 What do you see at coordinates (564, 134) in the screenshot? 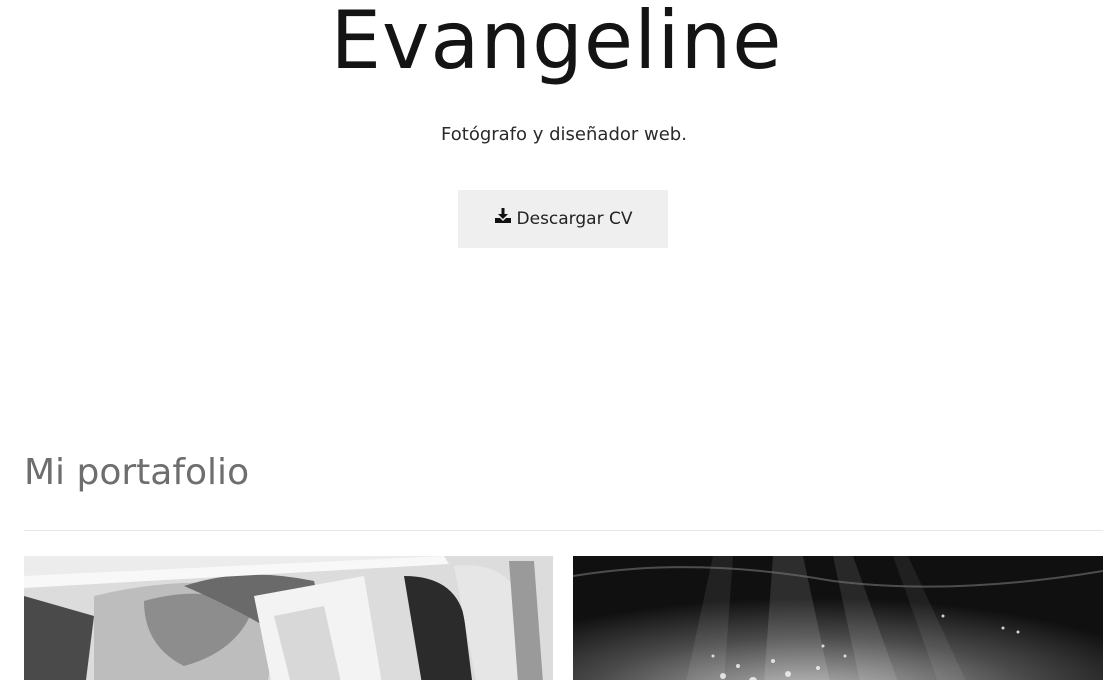
I see `hero-subtitle: Fotógrafo y diseñador web.` at bounding box center [564, 134].